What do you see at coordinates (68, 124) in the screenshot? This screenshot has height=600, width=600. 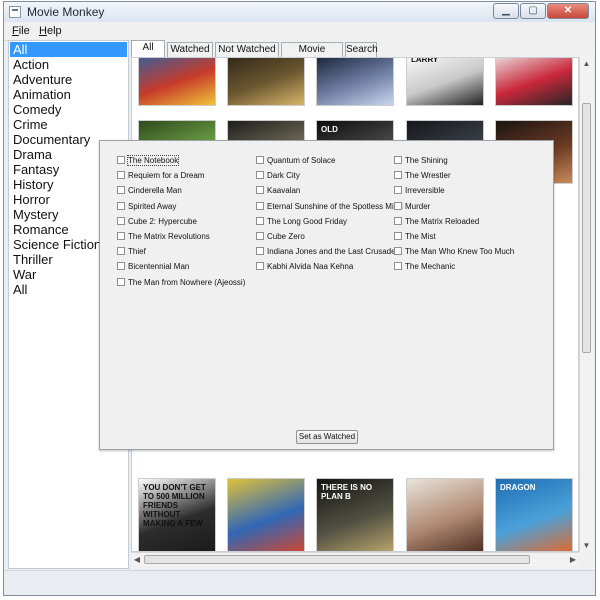 I see `genre-item: Crime` at bounding box center [68, 124].